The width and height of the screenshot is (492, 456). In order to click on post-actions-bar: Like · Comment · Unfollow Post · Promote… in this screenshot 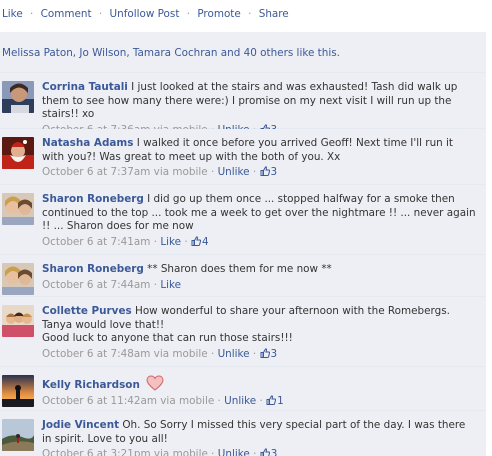, I will do `click(246, 14)`.